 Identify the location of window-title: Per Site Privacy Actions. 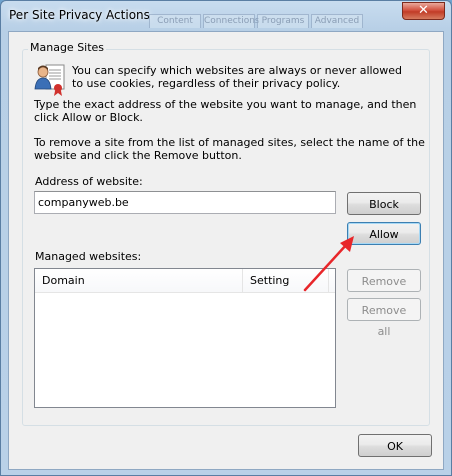
(79, 15).